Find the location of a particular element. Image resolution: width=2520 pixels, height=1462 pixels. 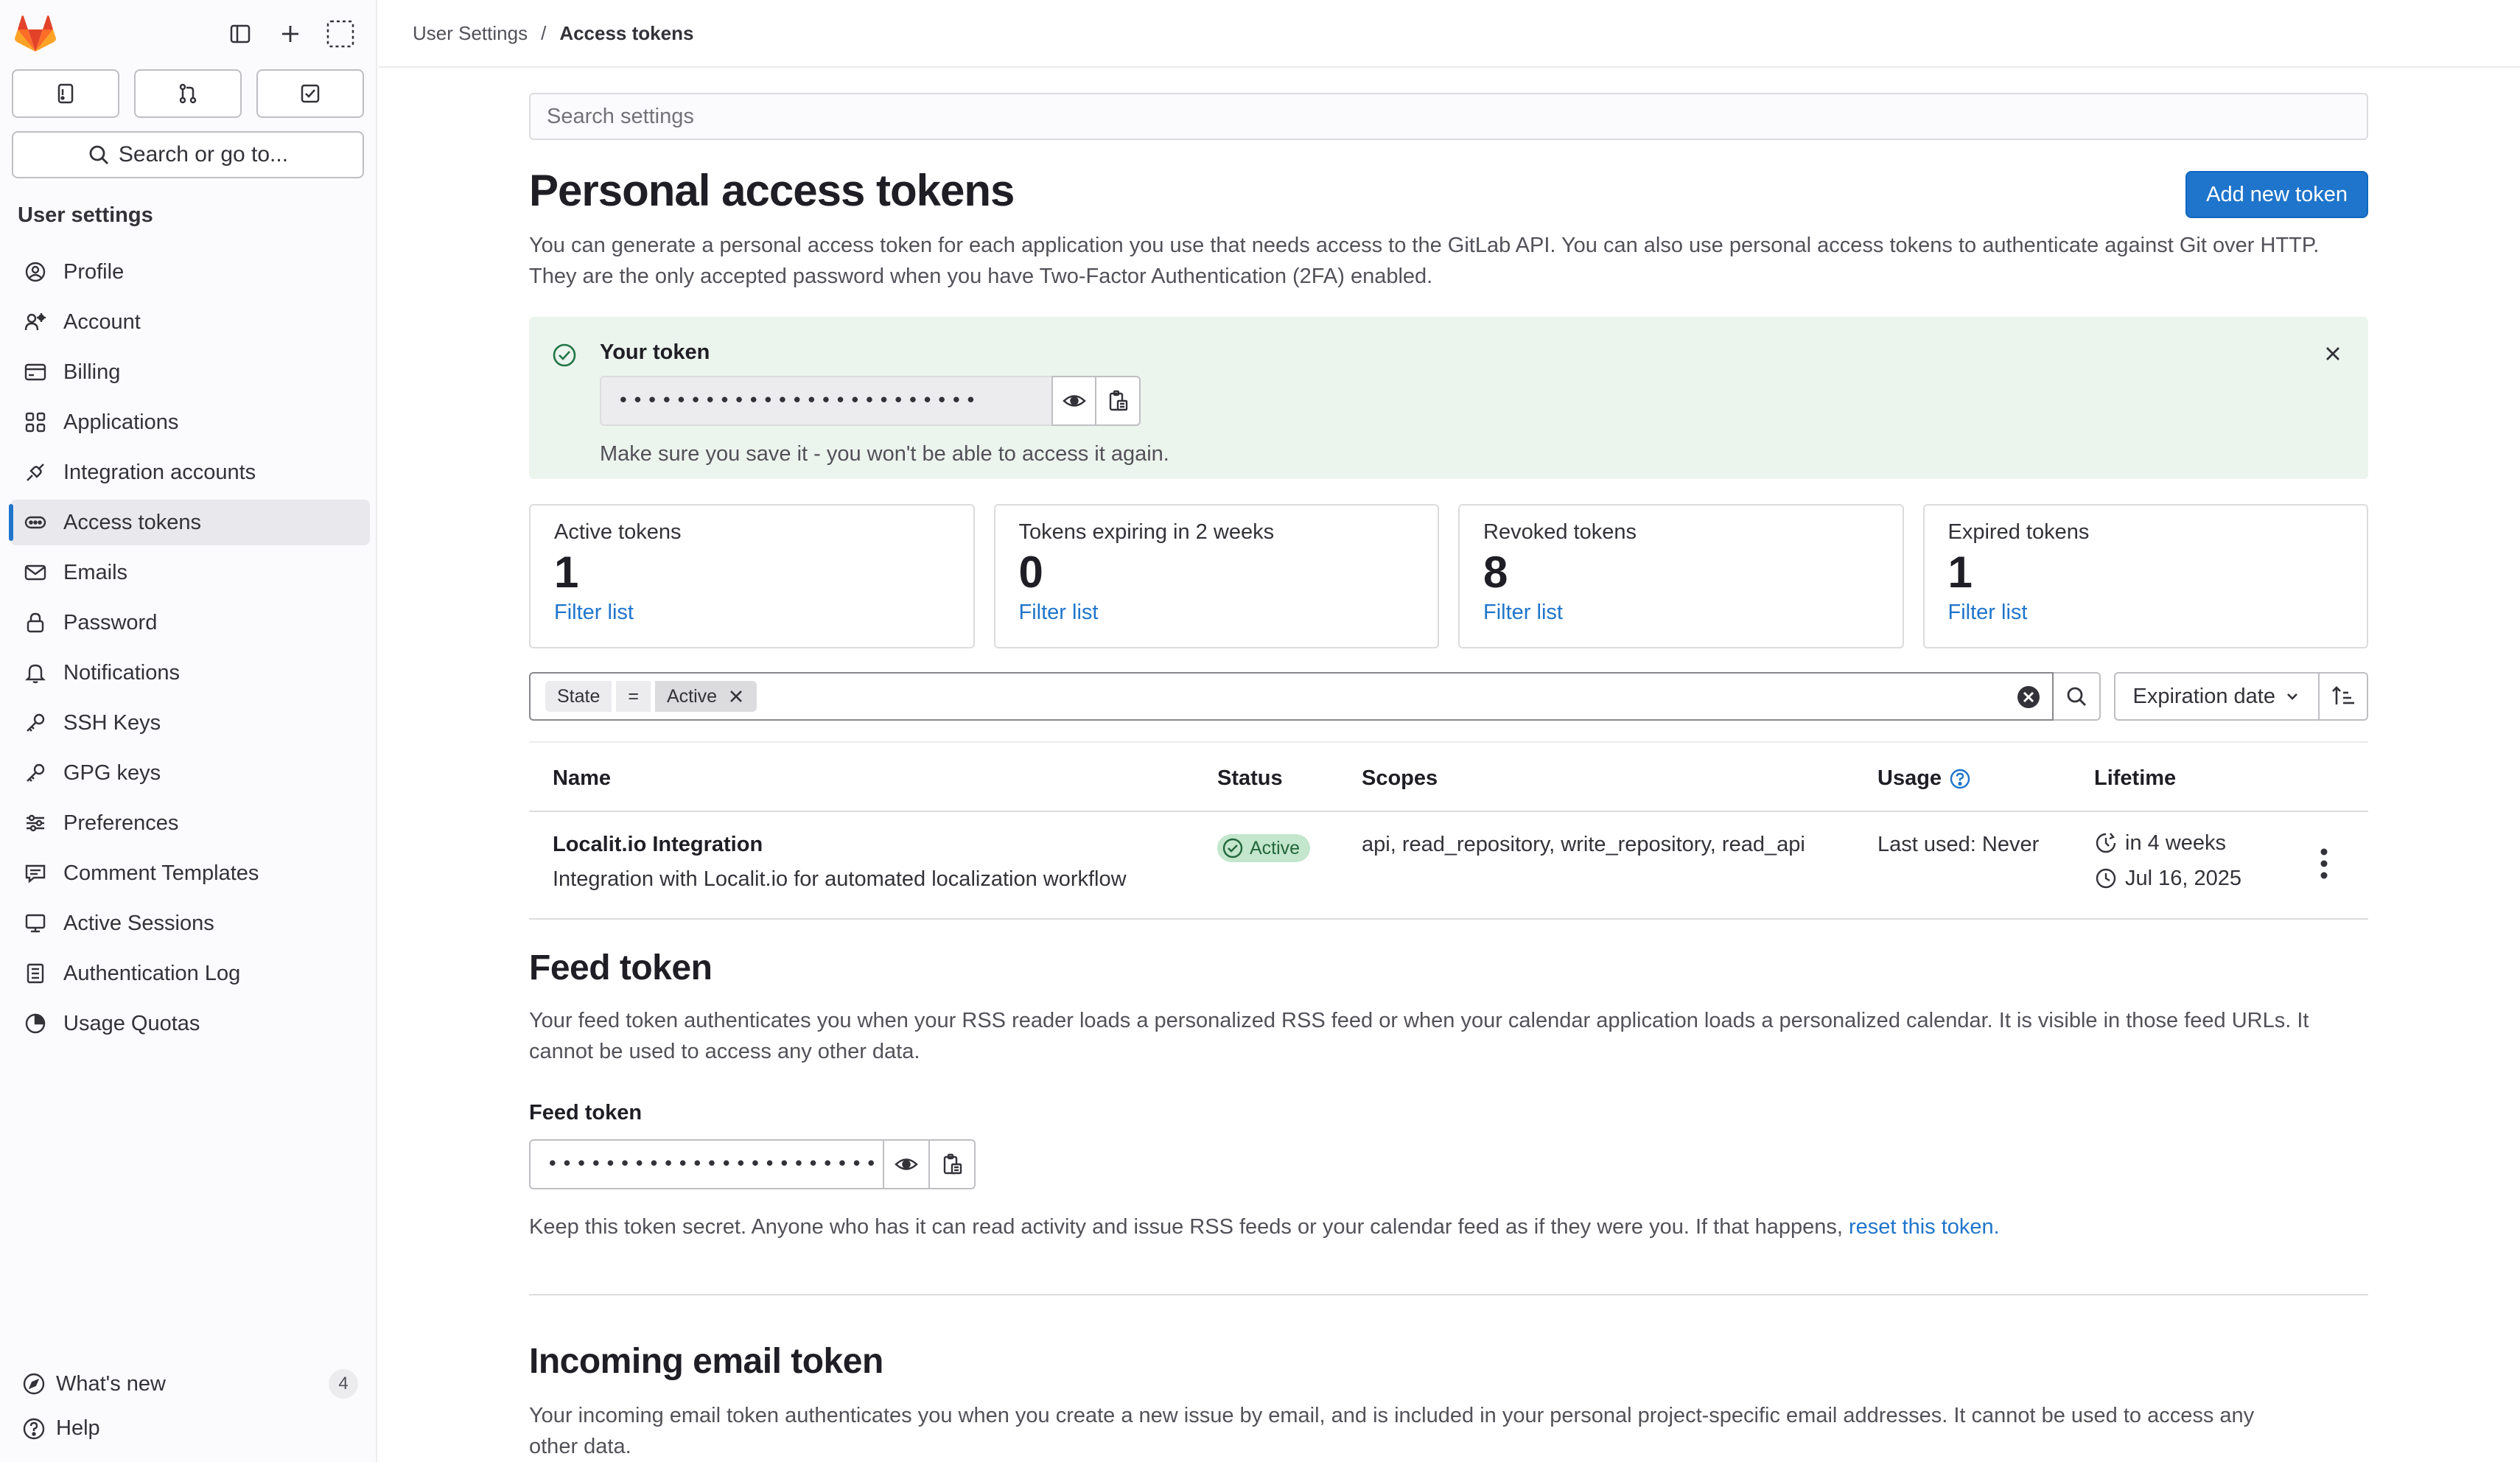

sidebar-item-applications: Applications is located at coordinates (190, 422).